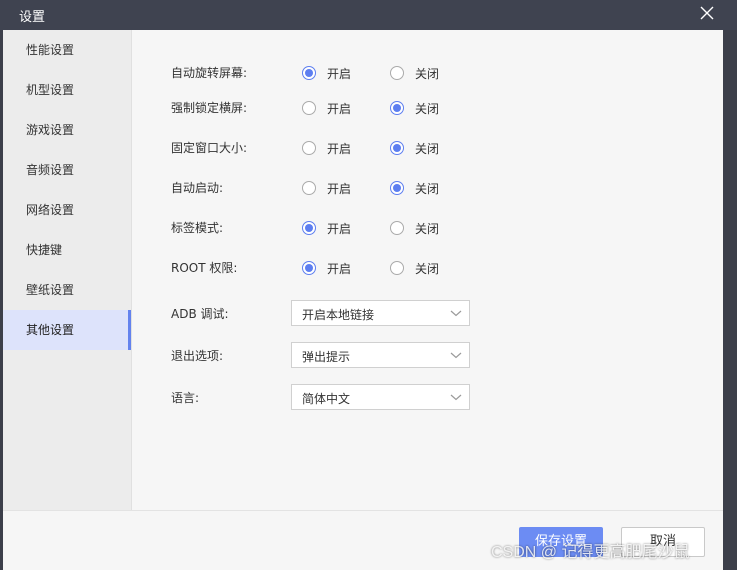 This screenshot has height=570, width=737. Describe the element at coordinates (326, 357) in the screenshot. I see `select-value: 弹出提示` at that location.